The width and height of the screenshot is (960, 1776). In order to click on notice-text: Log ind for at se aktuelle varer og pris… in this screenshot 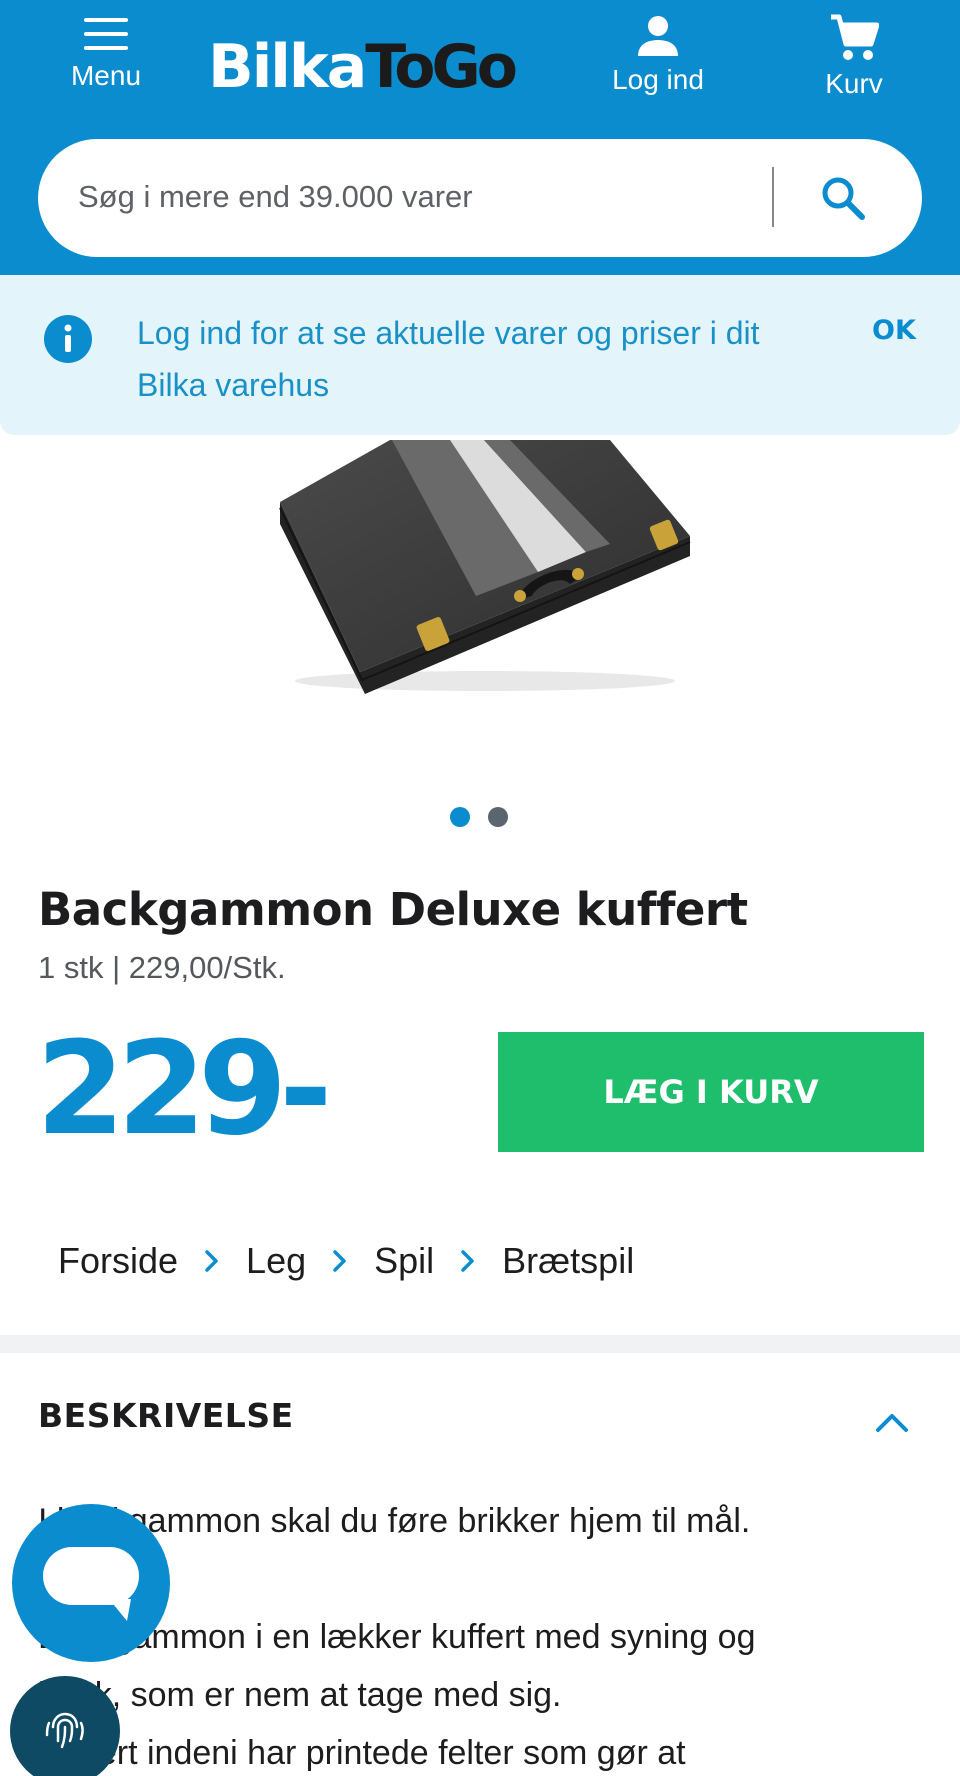, I will do `click(448, 359)`.